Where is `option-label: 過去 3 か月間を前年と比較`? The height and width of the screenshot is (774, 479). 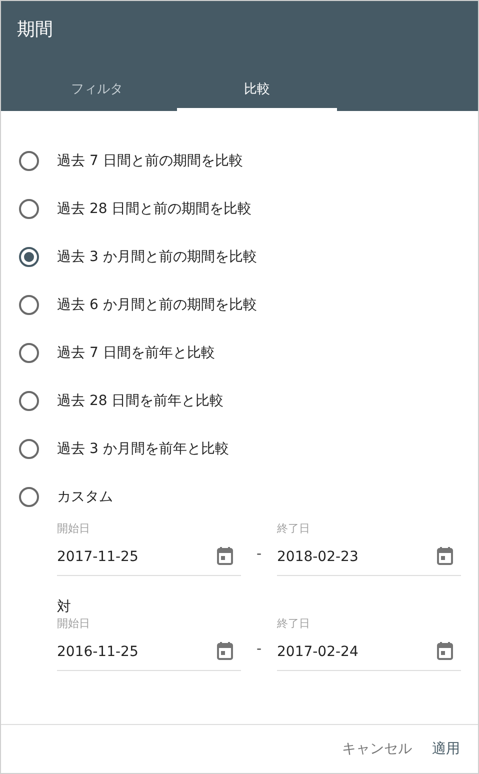
option-label: 過去 3 か月間を前年と比較 is located at coordinates (143, 449).